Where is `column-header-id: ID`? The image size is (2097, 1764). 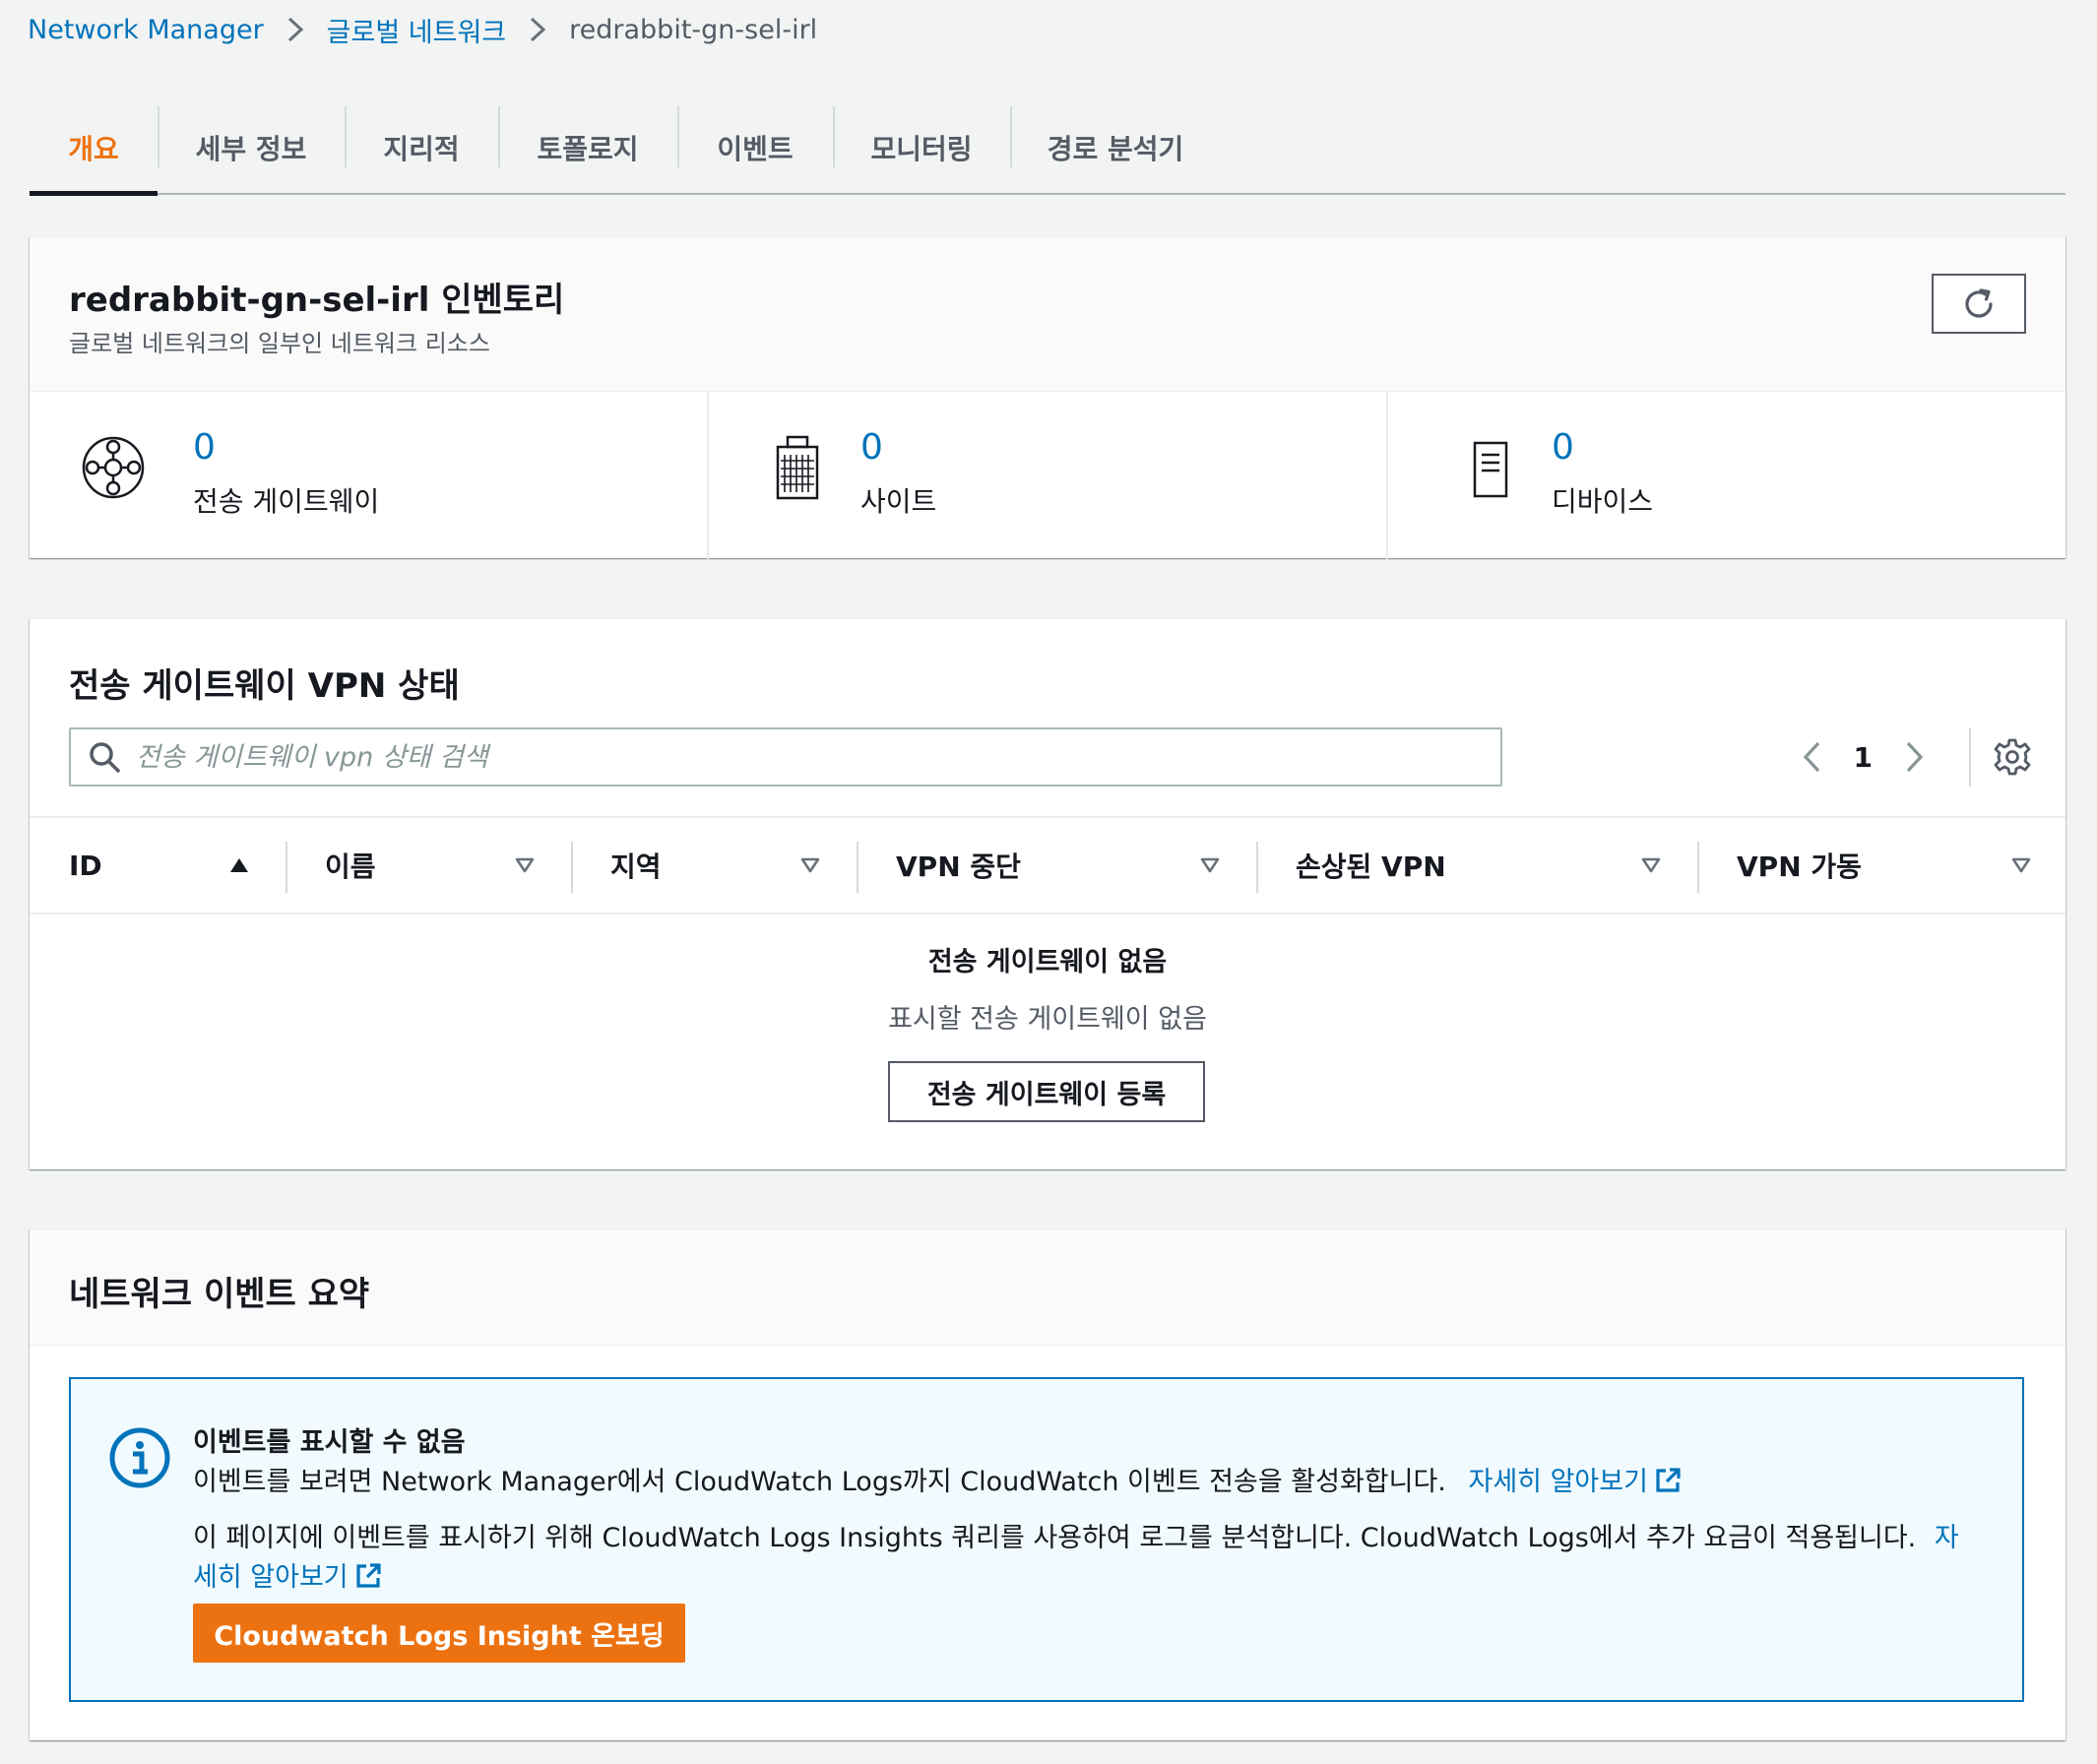 column-header-id: ID is located at coordinates (158, 865).